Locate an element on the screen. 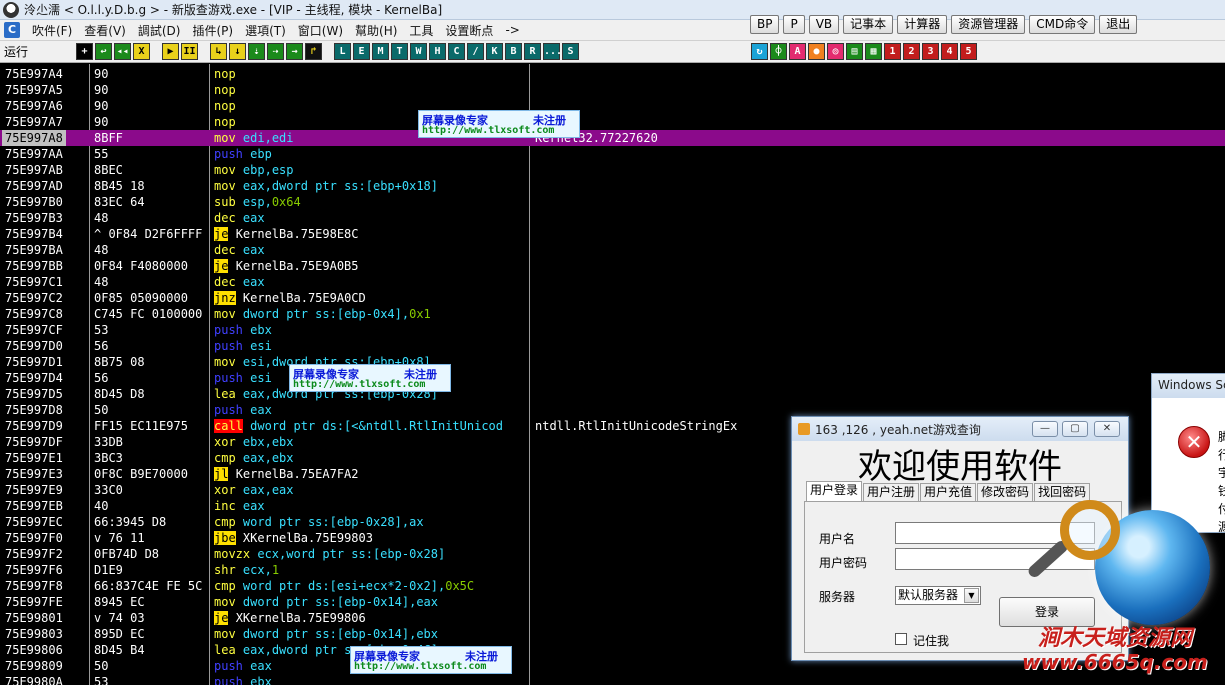  disasm-row: 75E997A5 90 nop is located at coordinates (612, 90).